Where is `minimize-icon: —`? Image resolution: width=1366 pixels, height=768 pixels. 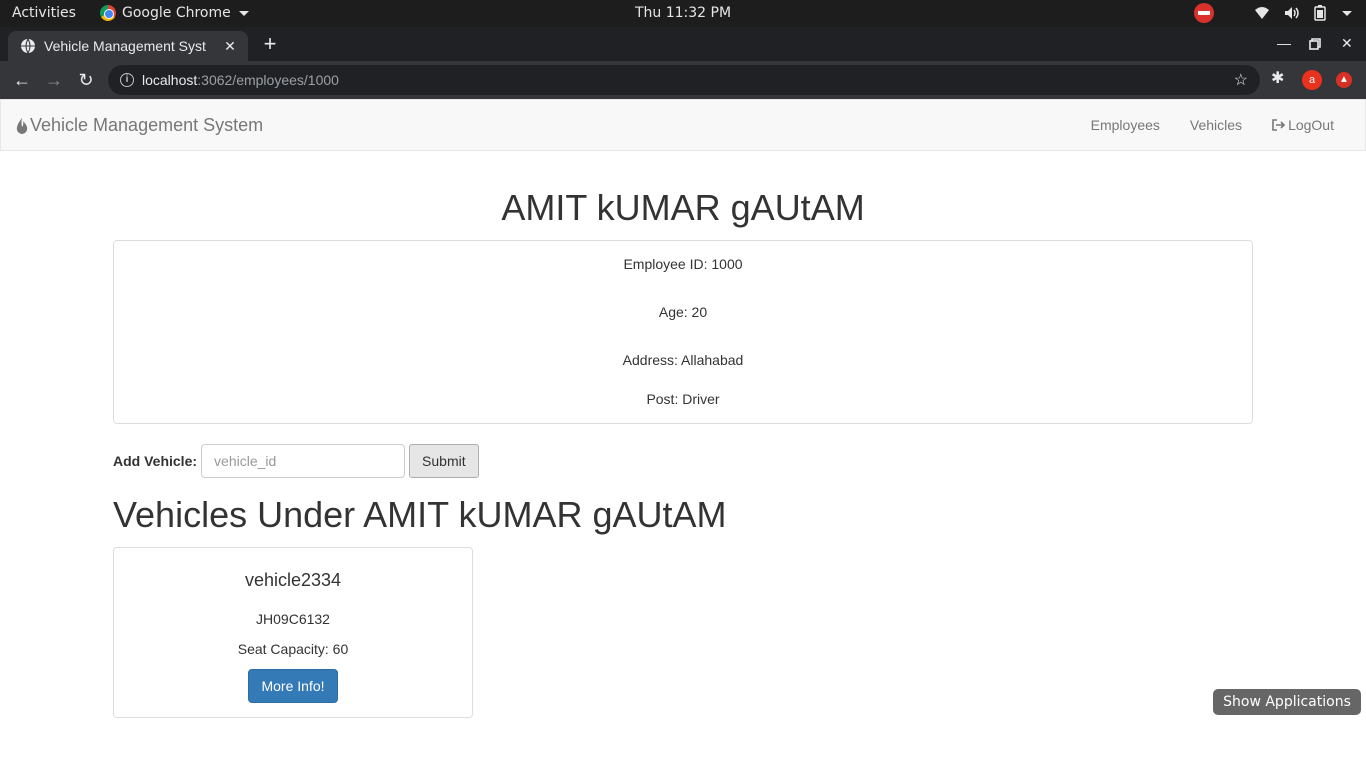 minimize-icon: — is located at coordinates (1284, 43).